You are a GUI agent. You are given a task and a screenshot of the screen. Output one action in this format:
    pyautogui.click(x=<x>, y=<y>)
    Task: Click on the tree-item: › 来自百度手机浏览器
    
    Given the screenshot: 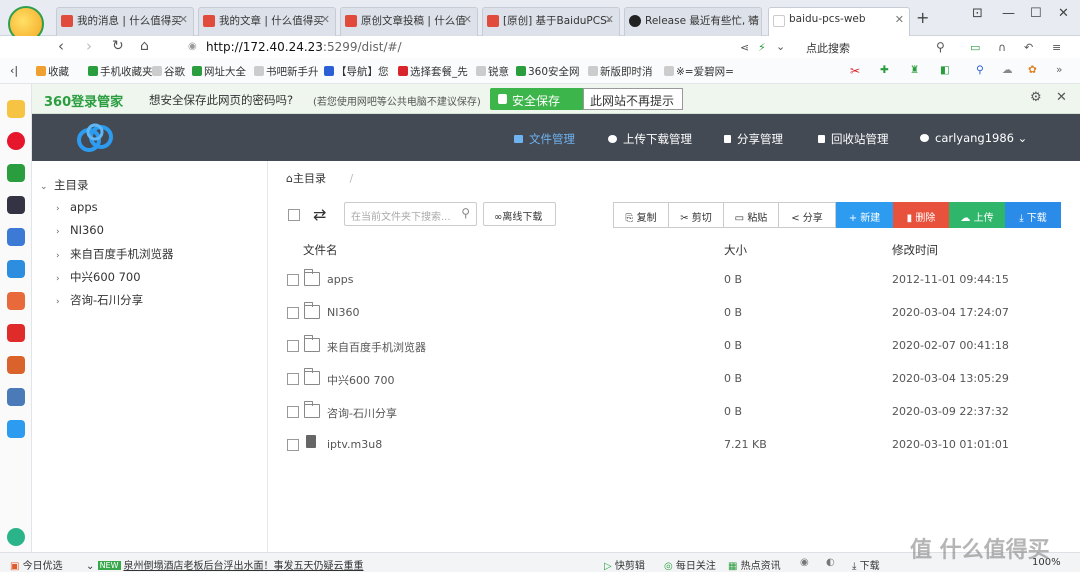 What is the action you would take?
    pyautogui.click(x=115, y=254)
    